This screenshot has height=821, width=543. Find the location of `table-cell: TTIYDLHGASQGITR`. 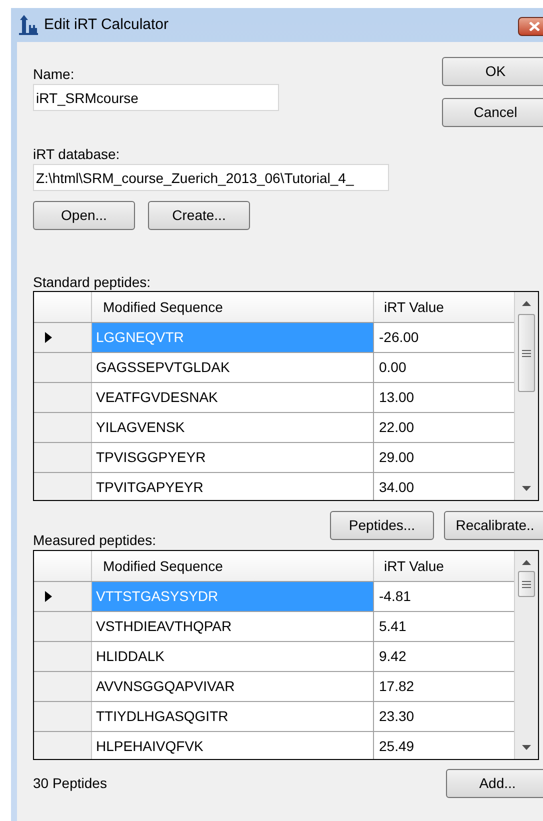

table-cell: TTIYDLHGASQGITR is located at coordinates (233, 716).